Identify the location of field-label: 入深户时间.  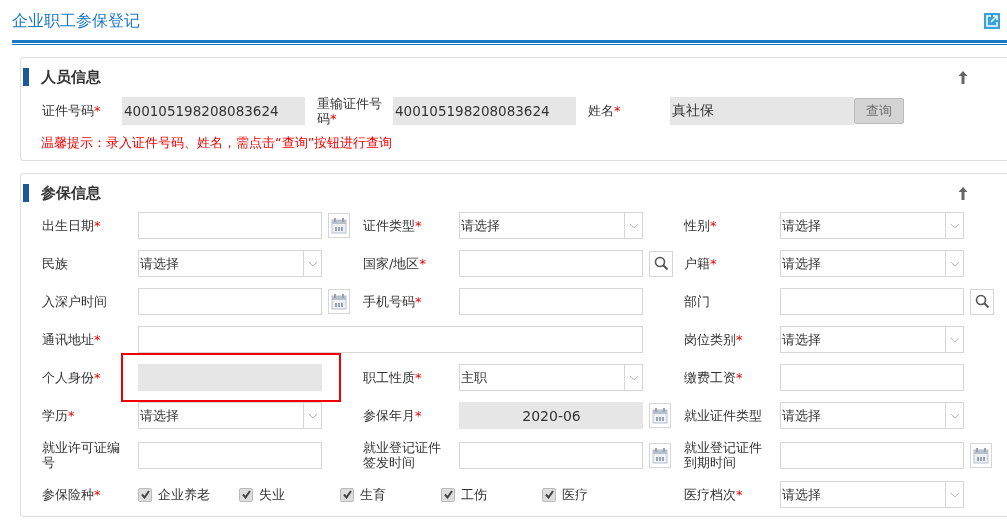
(74, 301).